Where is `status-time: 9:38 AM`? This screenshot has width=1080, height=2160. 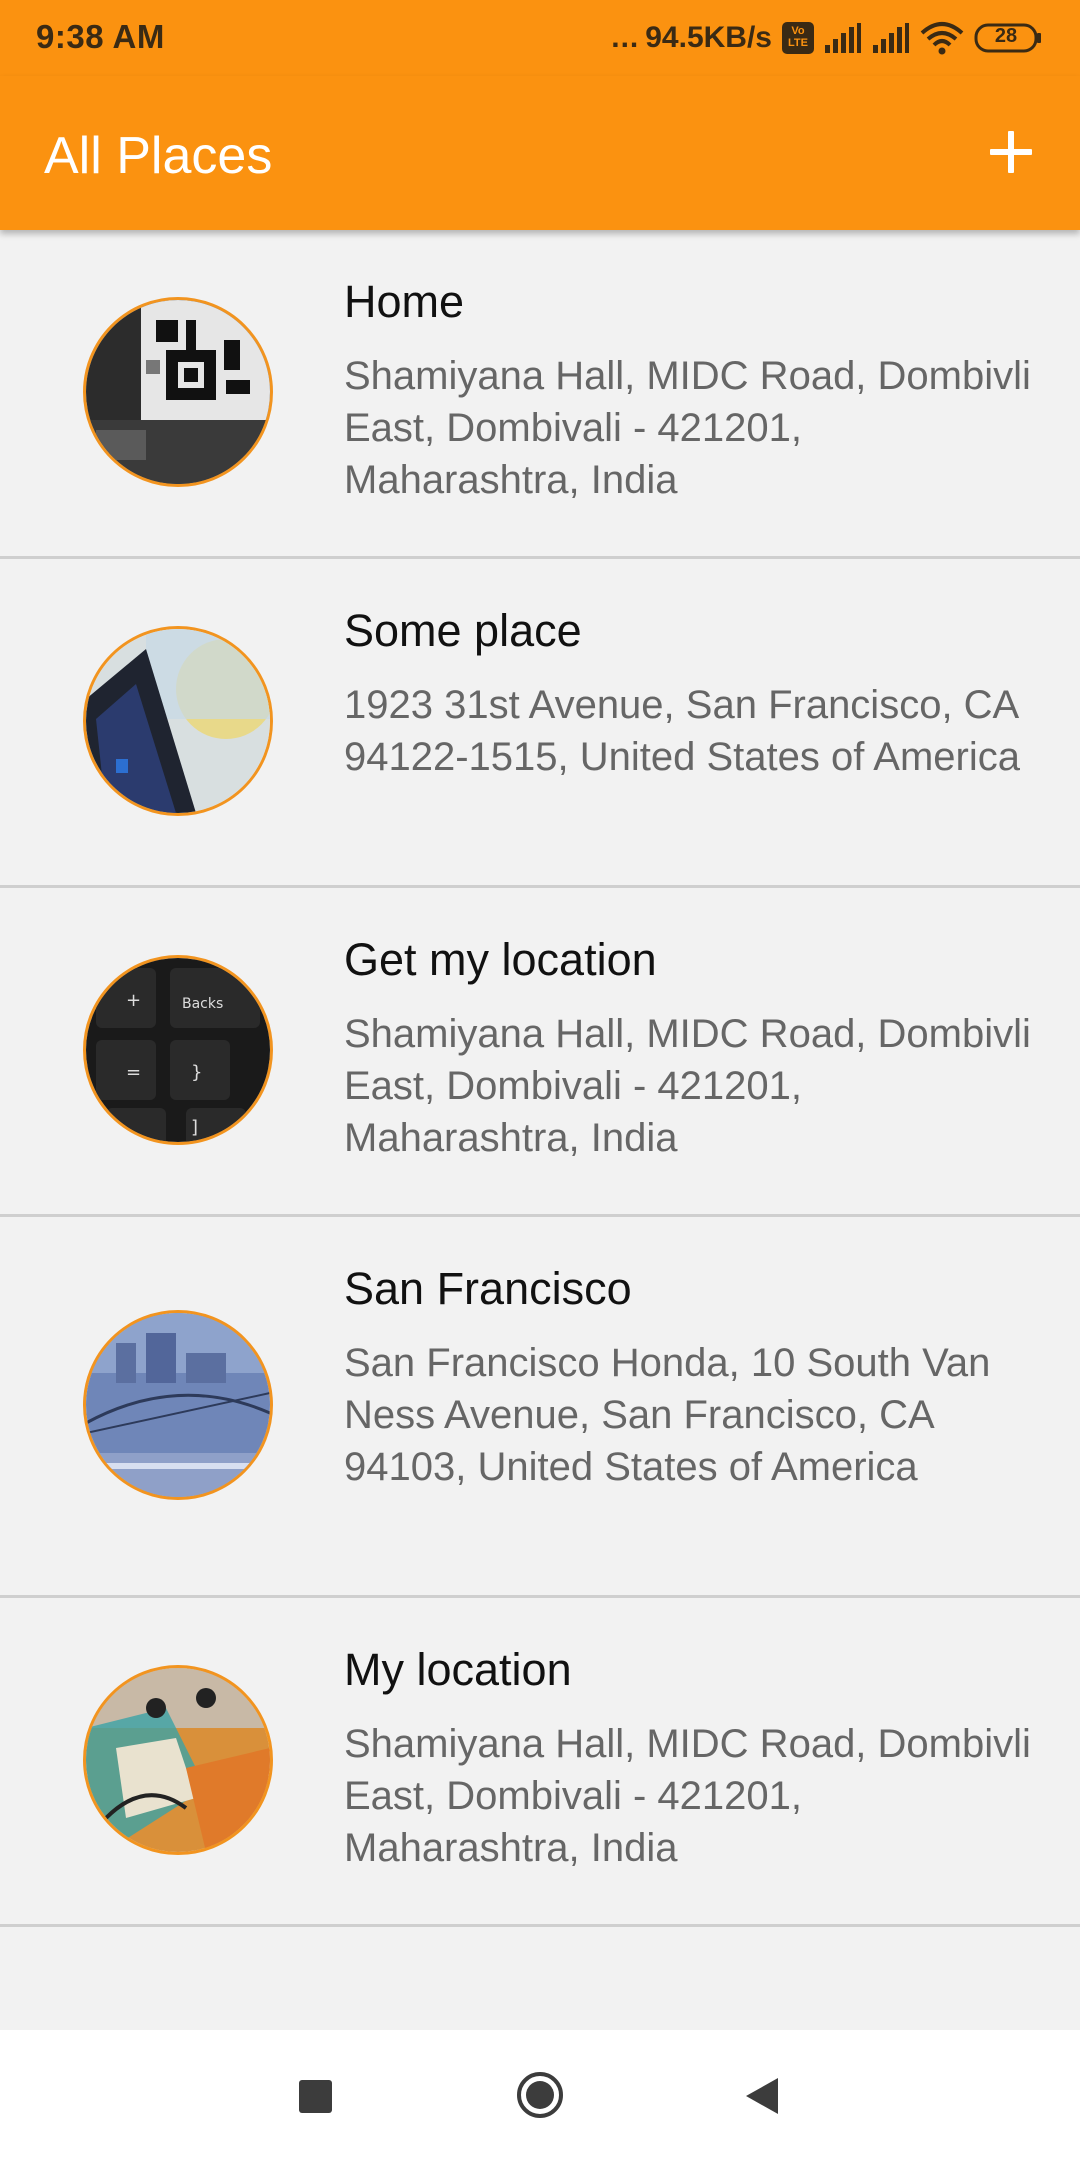 status-time: 9:38 AM is located at coordinates (100, 36).